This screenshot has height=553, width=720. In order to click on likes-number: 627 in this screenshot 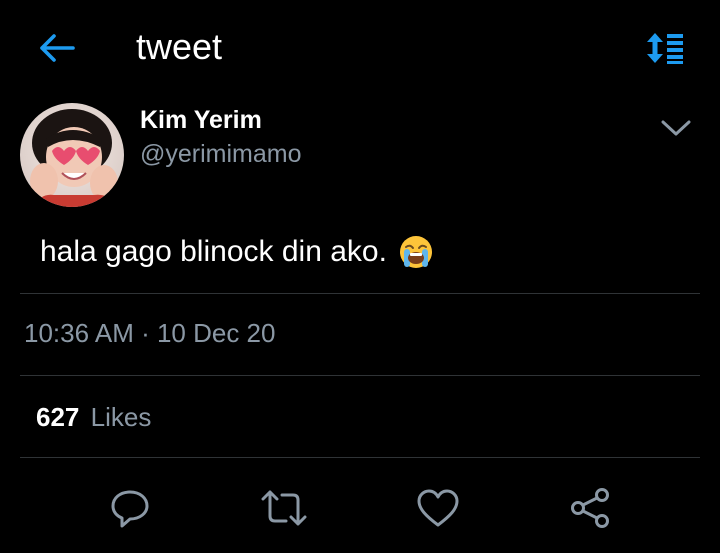, I will do `click(58, 417)`.